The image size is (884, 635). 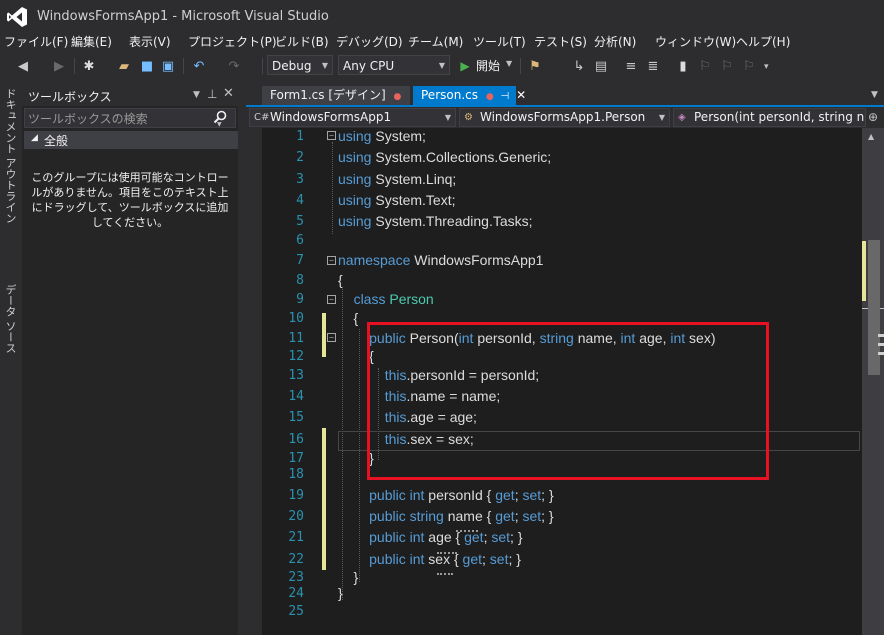 What do you see at coordinates (296, 338) in the screenshot?
I see `line-number: 11` at bounding box center [296, 338].